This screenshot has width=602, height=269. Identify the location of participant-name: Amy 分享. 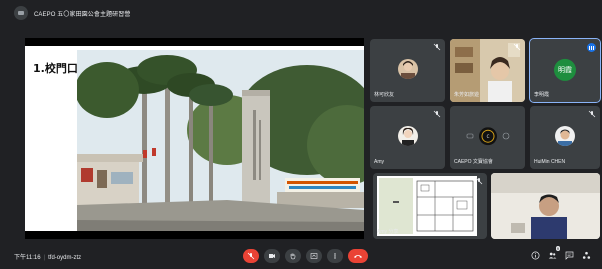
(388, 232).